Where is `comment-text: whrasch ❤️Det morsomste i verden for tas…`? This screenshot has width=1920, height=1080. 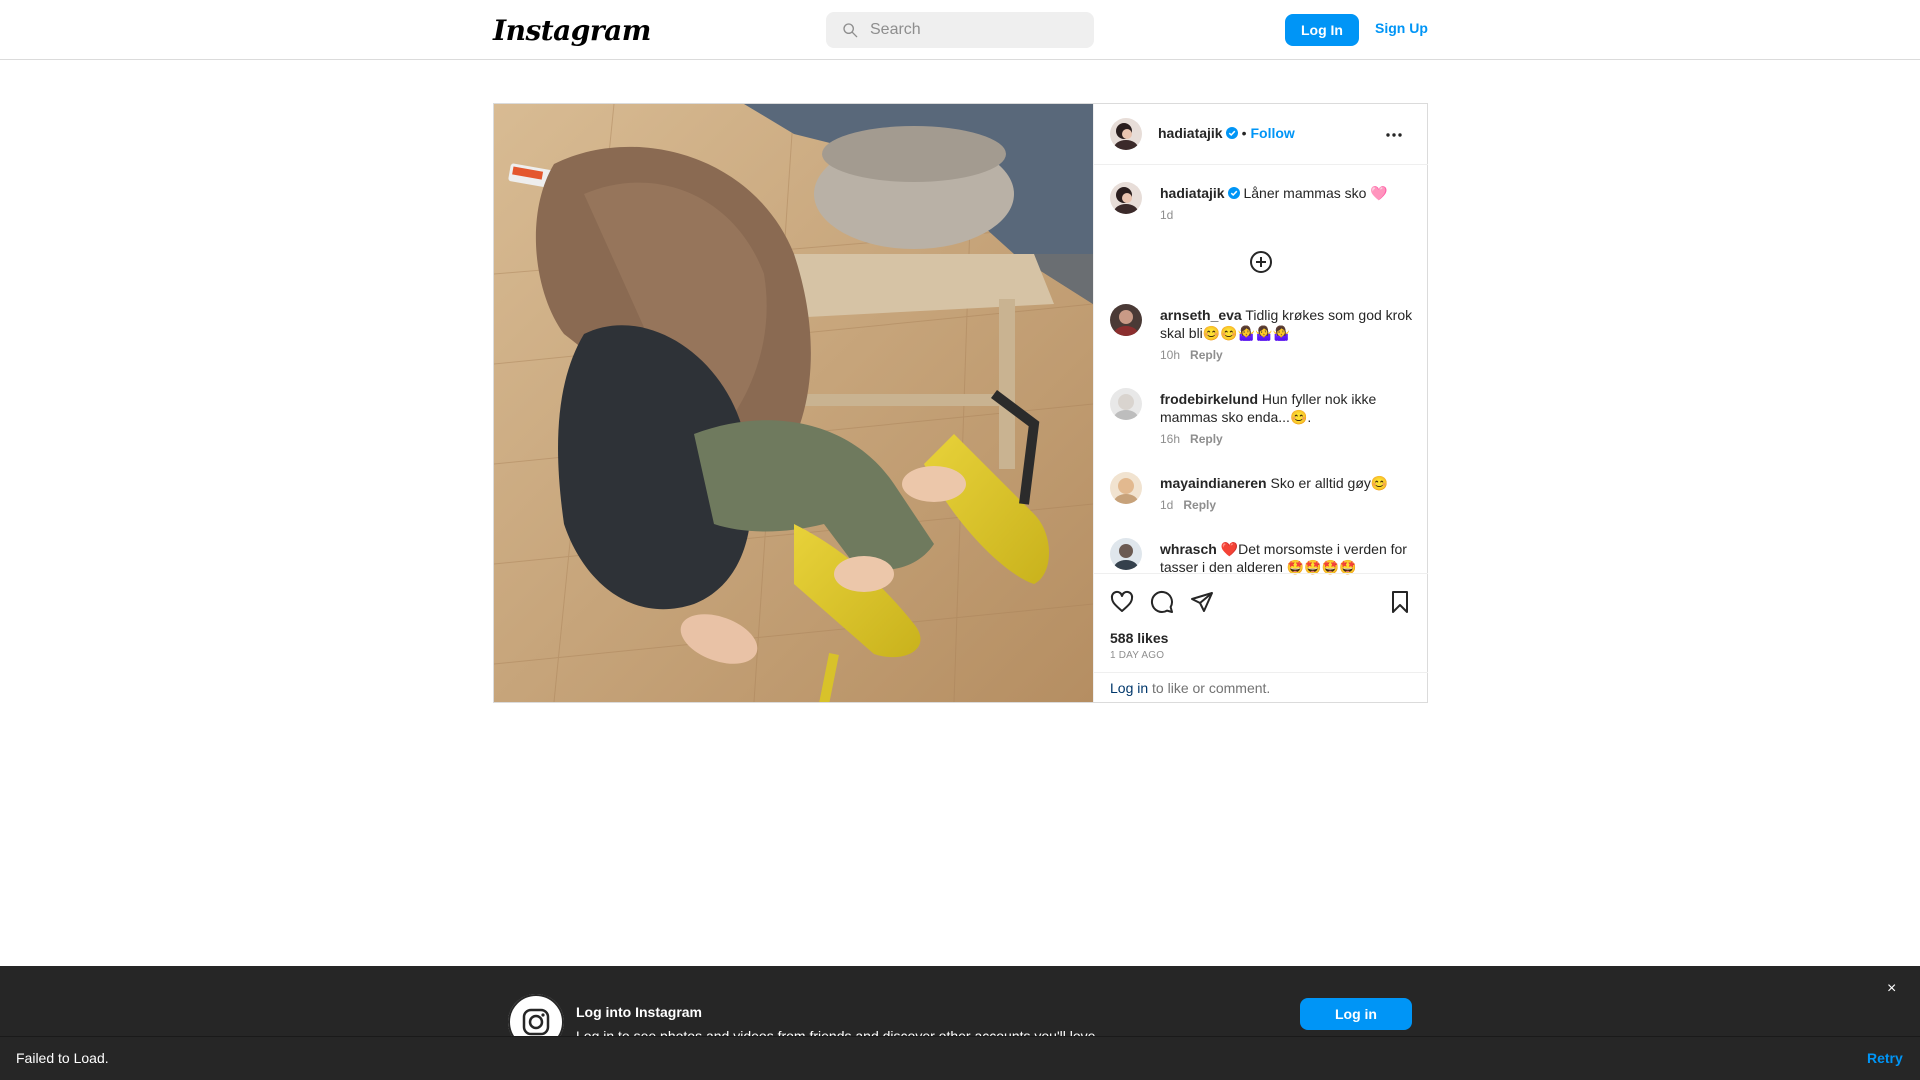 comment-text: whrasch ❤️Det morsomste i verden for tas… is located at coordinates (1290, 558).